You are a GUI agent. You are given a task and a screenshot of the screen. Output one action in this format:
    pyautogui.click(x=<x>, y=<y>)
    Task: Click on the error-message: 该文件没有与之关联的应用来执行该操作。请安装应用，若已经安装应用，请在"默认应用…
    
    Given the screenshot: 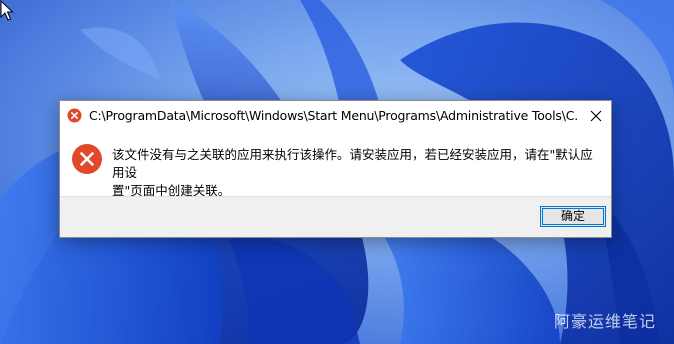 What is the action you would take?
    pyautogui.click(x=357, y=173)
    